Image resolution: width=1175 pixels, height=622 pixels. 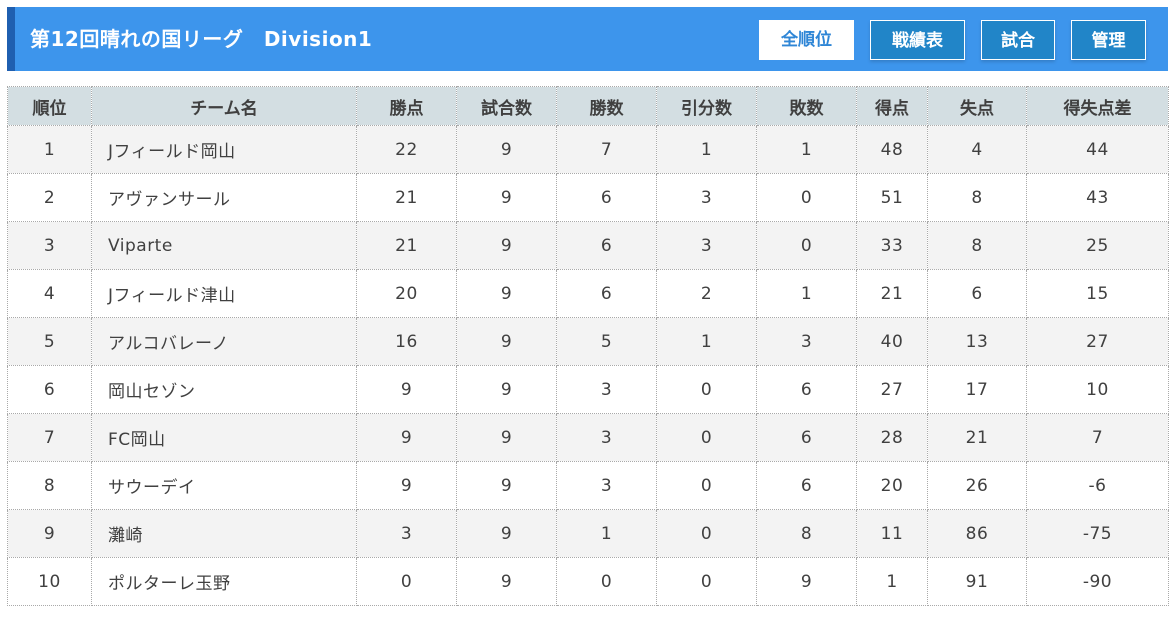 I want to click on goals-for-cell: 1, so click(x=892, y=581).